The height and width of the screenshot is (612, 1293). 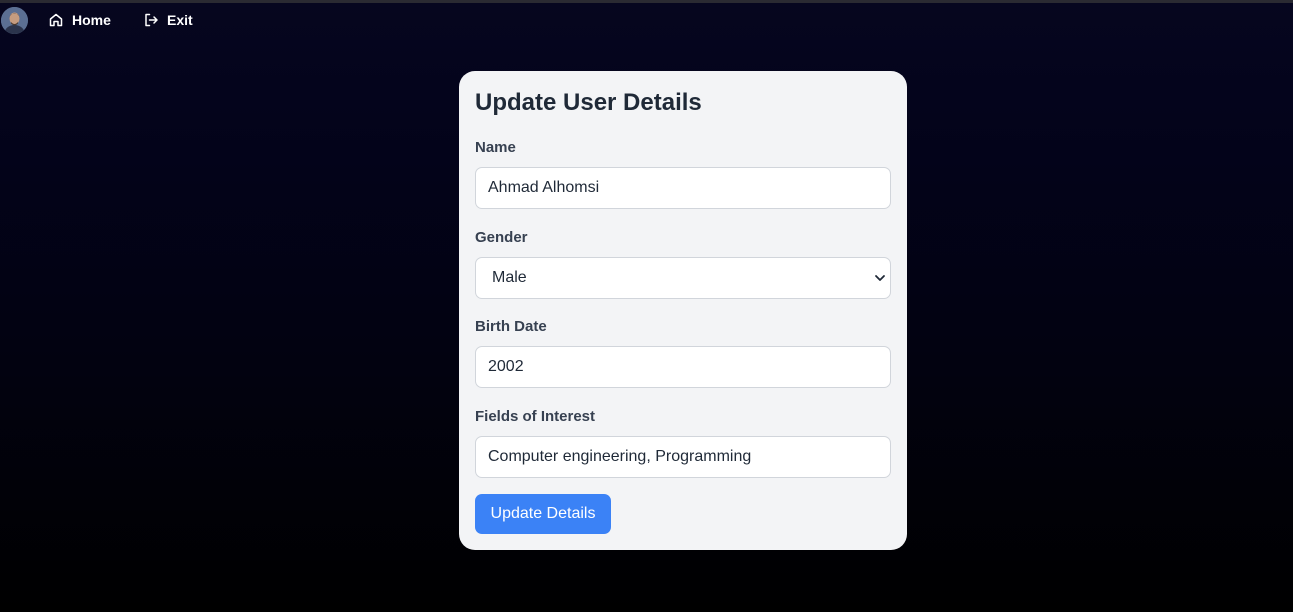 What do you see at coordinates (511, 326) in the screenshot?
I see `birth-date-label: Birth Date` at bounding box center [511, 326].